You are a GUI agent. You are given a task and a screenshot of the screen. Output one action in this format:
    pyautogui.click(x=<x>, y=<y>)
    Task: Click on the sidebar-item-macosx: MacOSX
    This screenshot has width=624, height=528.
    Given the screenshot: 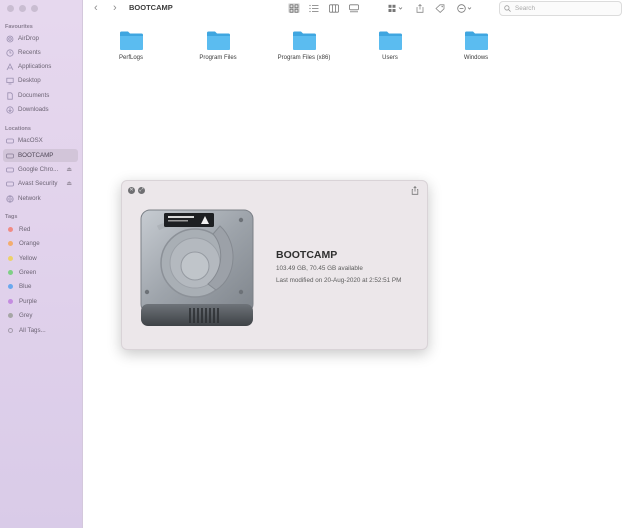 What is the action you would take?
    pyautogui.click(x=40, y=140)
    